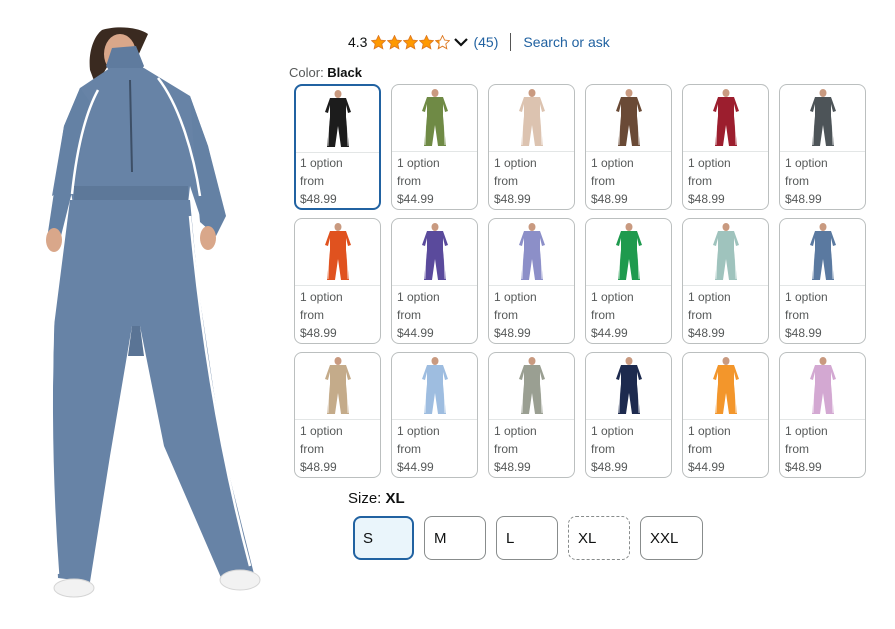 The height and width of the screenshot is (629, 895). What do you see at coordinates (383, 538) in the screenshot?
I see `size-option-s: S` at bounding box center [383, 538].